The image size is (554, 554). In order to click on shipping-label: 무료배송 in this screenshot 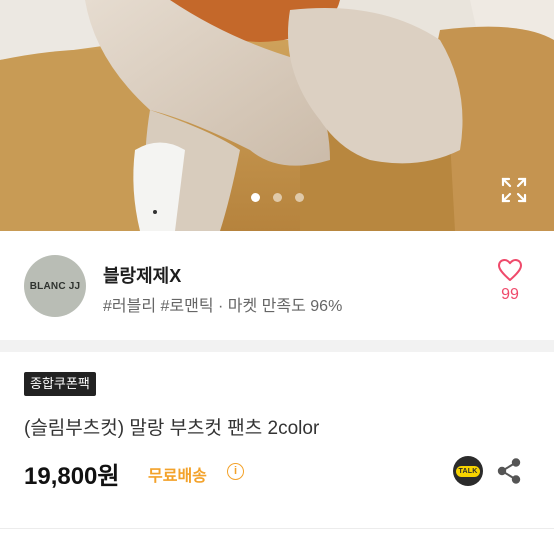, I will do `click(177, 476)`.